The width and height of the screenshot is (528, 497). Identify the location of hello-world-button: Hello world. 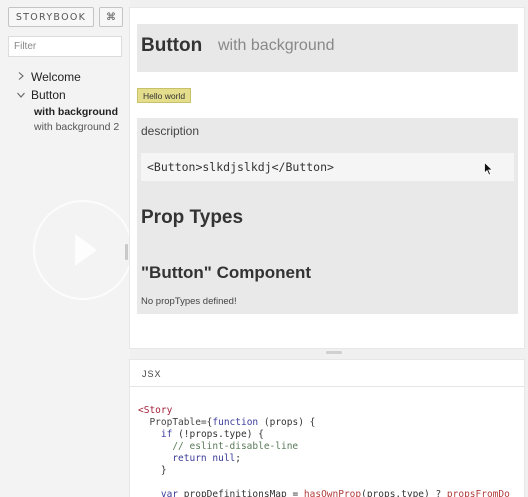
(164, 95).